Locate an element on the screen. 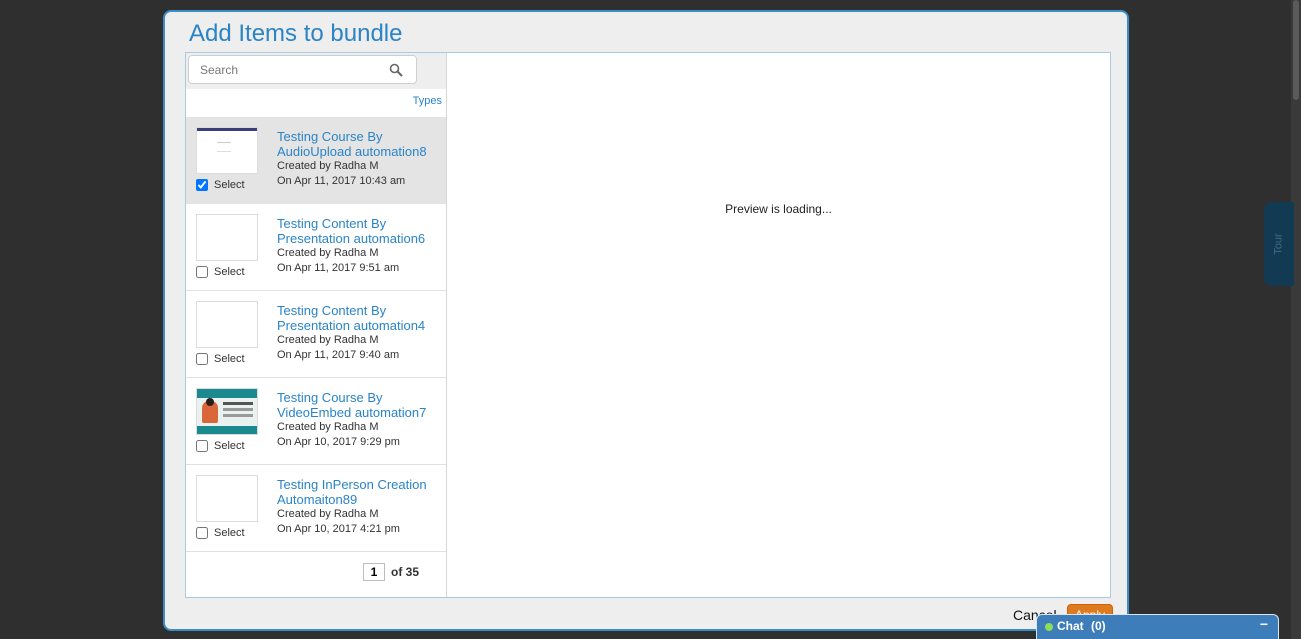  modal-title: Add Items to bundle is located at coordinates (296, 33).